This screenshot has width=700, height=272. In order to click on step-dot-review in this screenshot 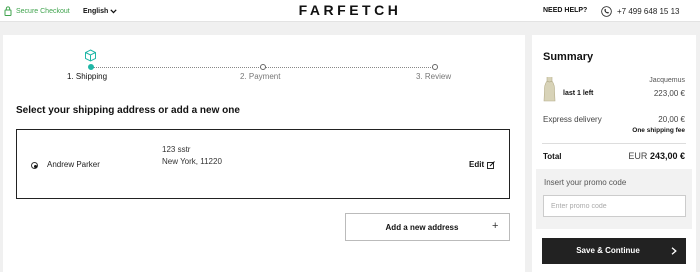, I will do `click(435, 67)`.